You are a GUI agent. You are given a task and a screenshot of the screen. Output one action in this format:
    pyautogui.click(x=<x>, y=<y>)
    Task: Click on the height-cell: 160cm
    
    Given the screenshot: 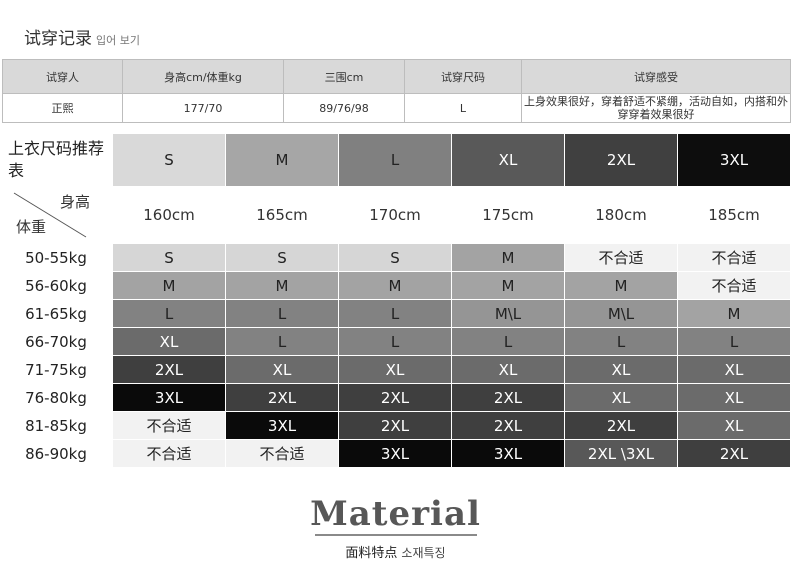 What is the action you would take?
    pyautogui.click(x=169, y=215)
    